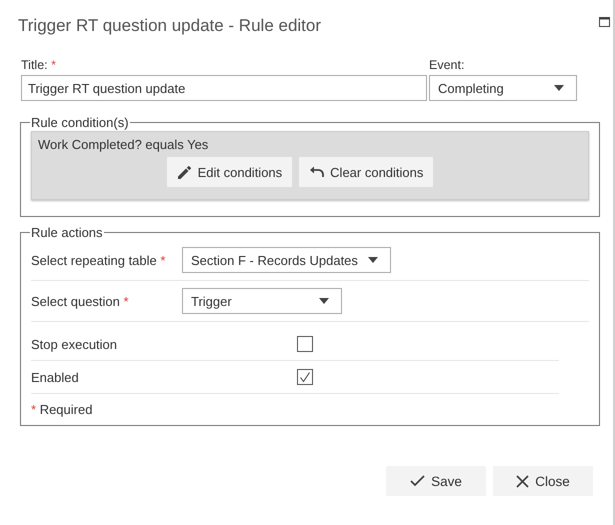  What do you see at coordinates (75, 301) in the screenshot?
I see `field-label: Select question` at bounding box center [75, 301].